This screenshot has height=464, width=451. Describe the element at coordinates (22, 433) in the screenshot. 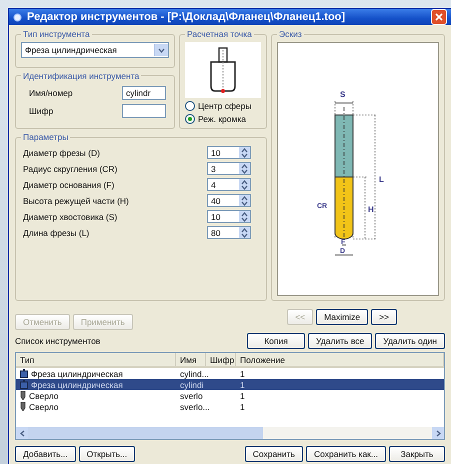

I see `chevron-left-icon` at that location.